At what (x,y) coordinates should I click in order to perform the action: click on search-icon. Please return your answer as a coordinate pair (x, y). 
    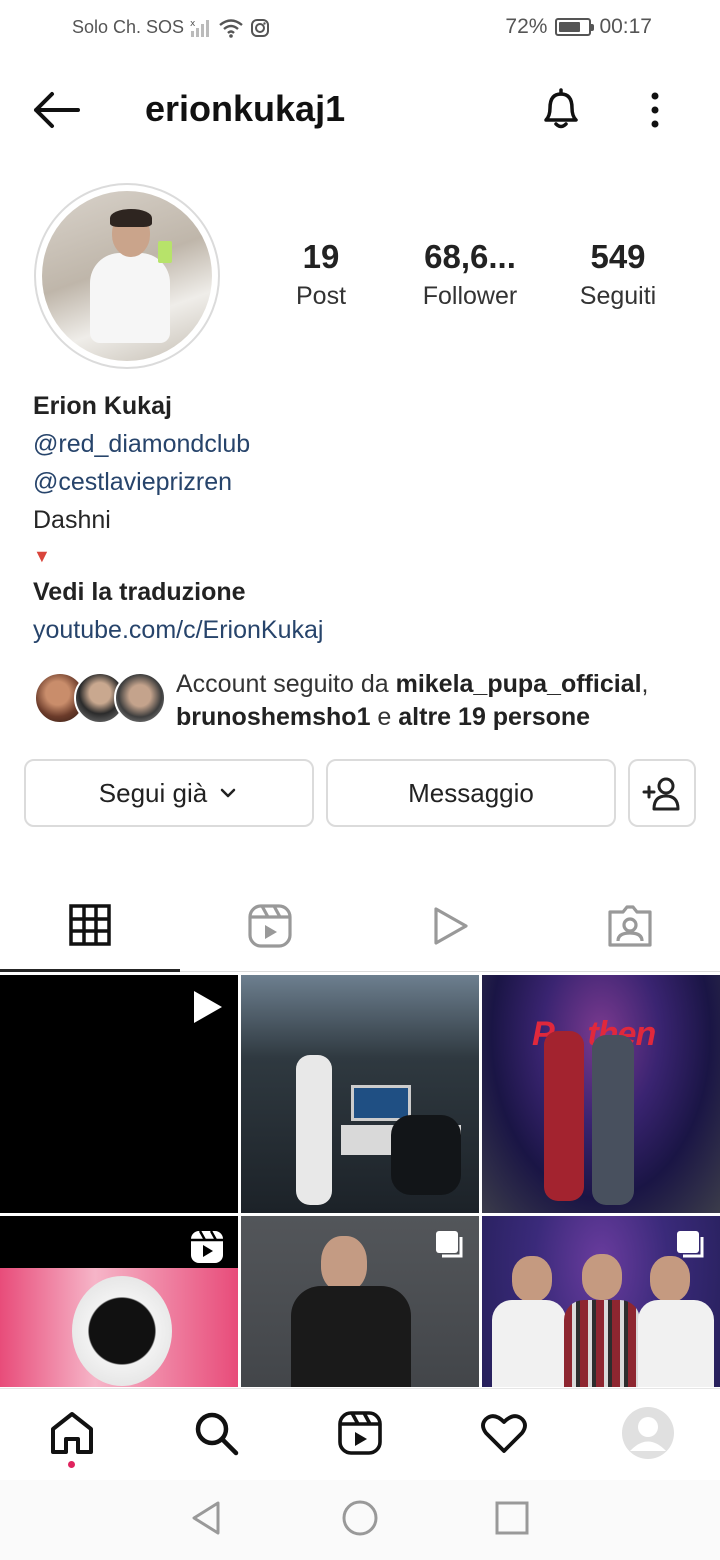
    Looking at the image, I should click on (217, 1434).